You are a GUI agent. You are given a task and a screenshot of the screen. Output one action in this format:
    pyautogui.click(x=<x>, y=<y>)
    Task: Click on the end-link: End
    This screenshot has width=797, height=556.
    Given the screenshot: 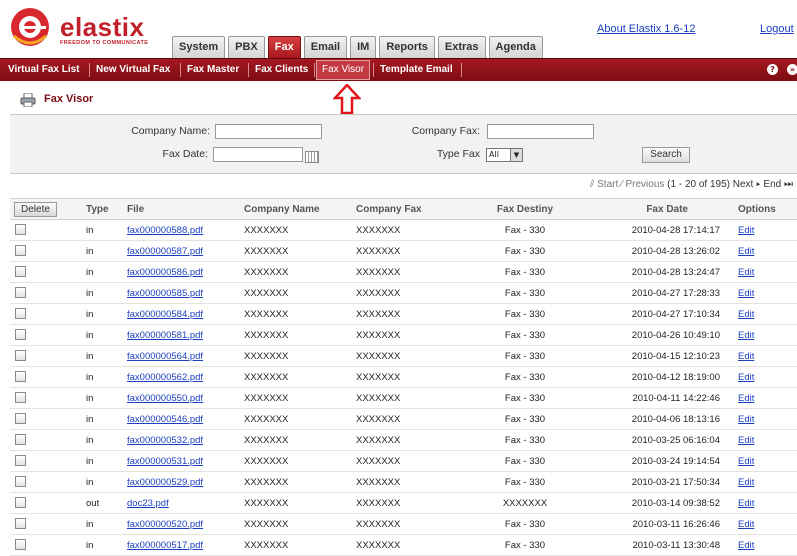 What is the action you would take?
    pyautogui.click(x=772, y=184)
    